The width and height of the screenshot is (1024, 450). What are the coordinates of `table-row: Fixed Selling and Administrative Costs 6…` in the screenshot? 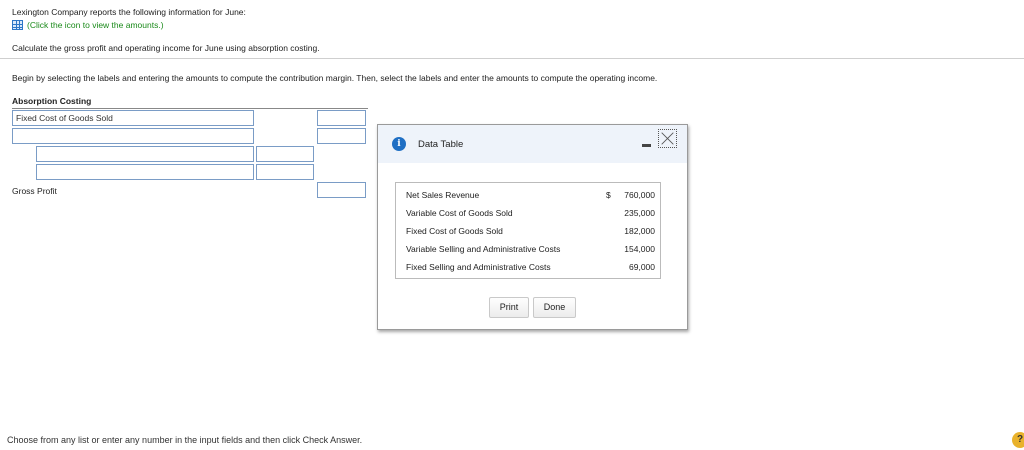 It's located at (528, 267).